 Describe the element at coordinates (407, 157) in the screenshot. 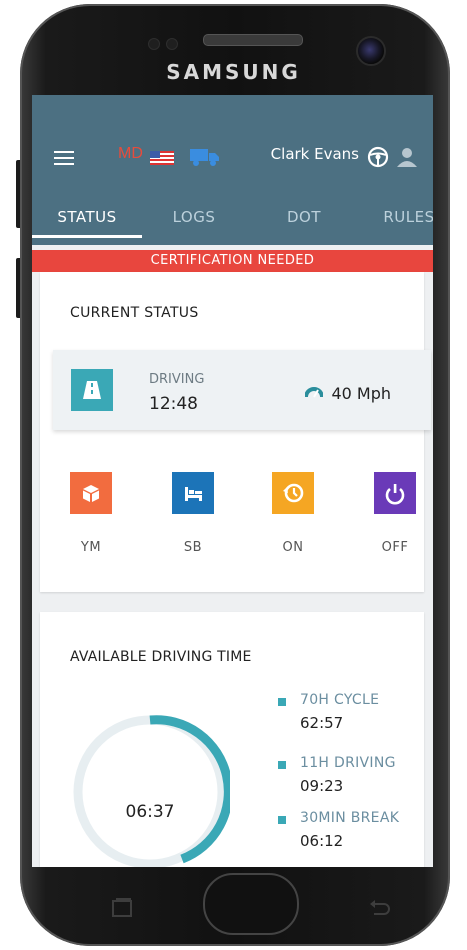

I see `co-driver-icon` at that location.